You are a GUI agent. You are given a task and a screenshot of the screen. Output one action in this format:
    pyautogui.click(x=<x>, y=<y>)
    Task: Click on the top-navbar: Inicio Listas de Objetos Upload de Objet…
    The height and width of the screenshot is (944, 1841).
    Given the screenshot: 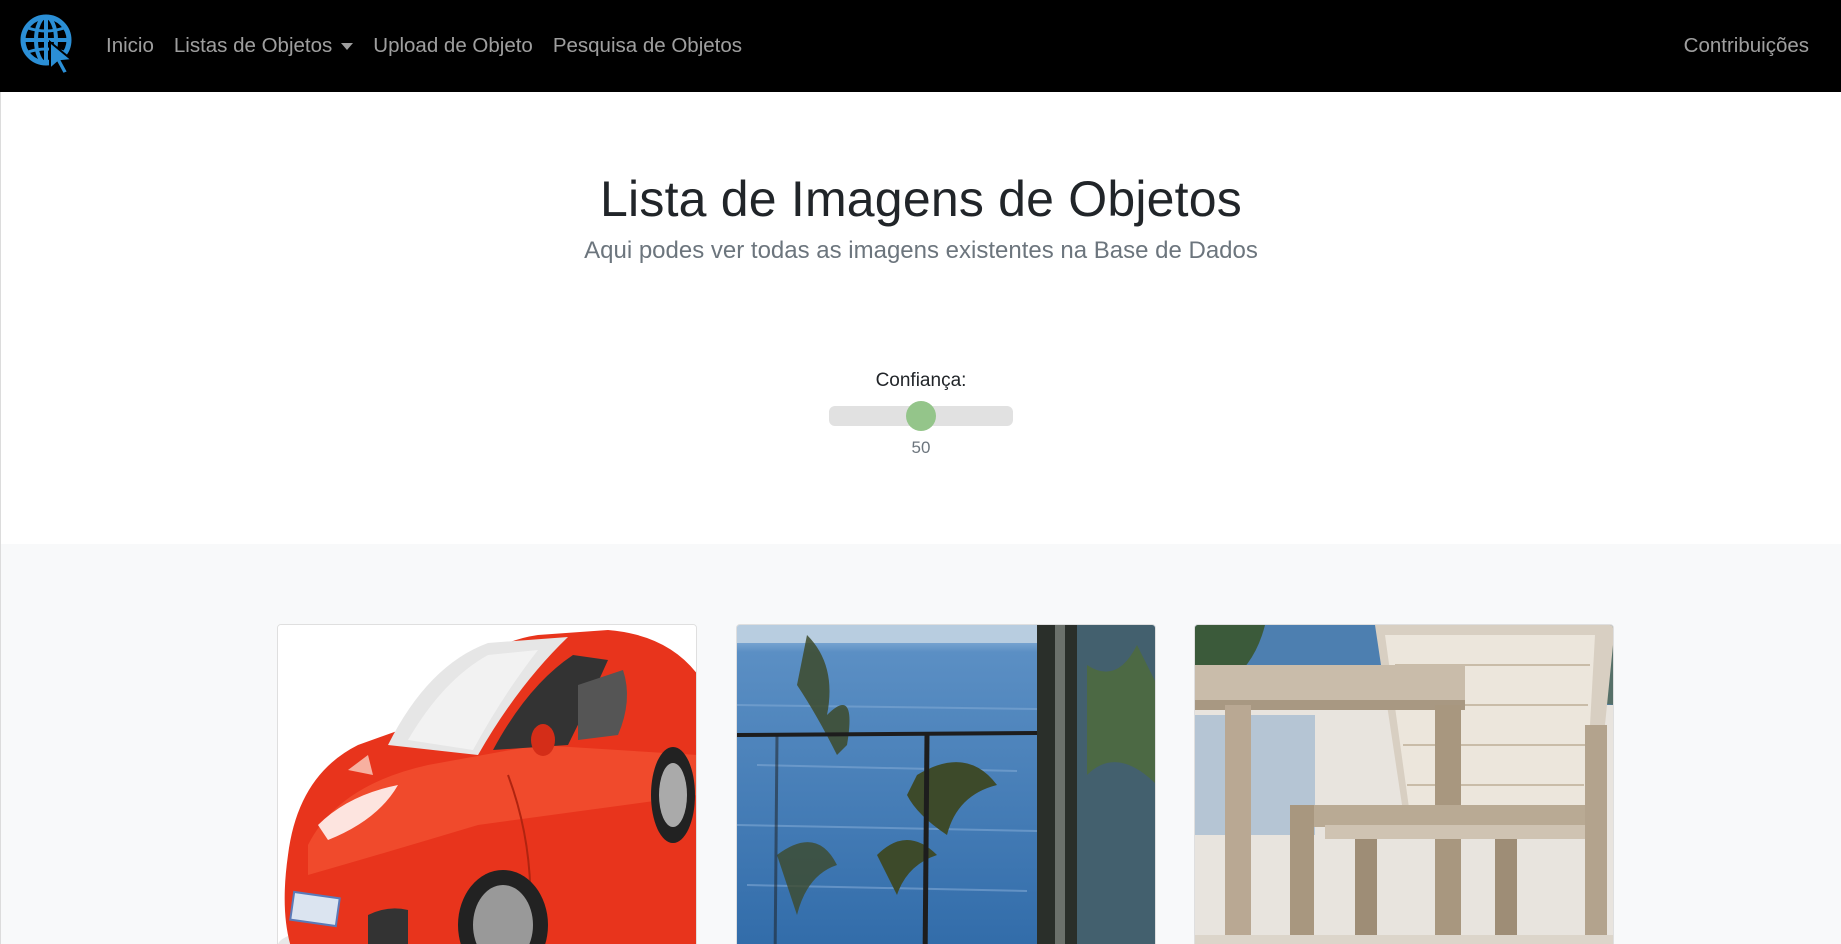 What is the action you would take?
    pyautogui.click(x=920, y=46)
    